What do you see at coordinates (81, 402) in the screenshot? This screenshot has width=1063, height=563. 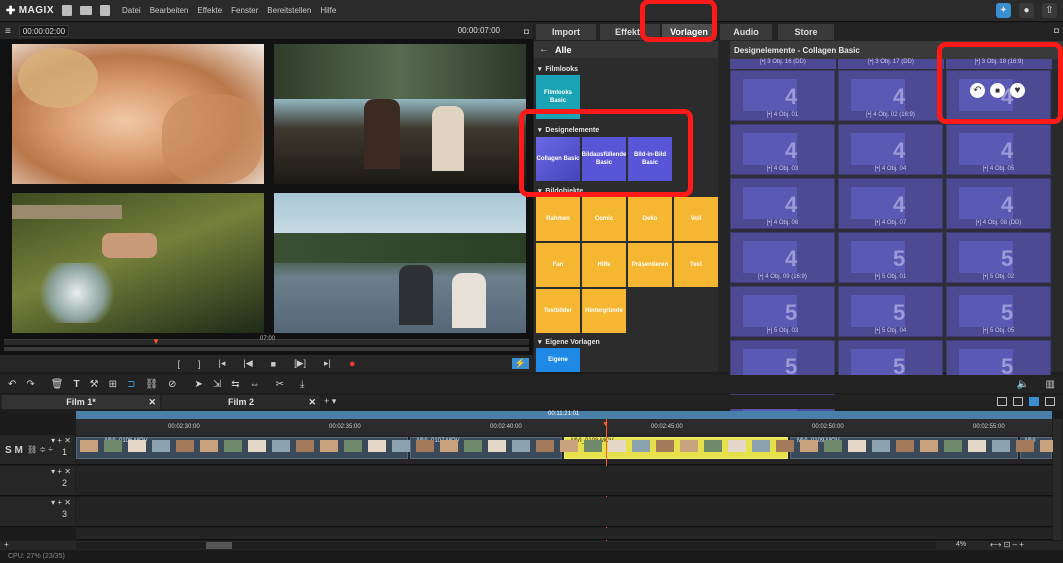 I see `tab-film-1: Film 1* ✕` at bounding box center [81, 402].